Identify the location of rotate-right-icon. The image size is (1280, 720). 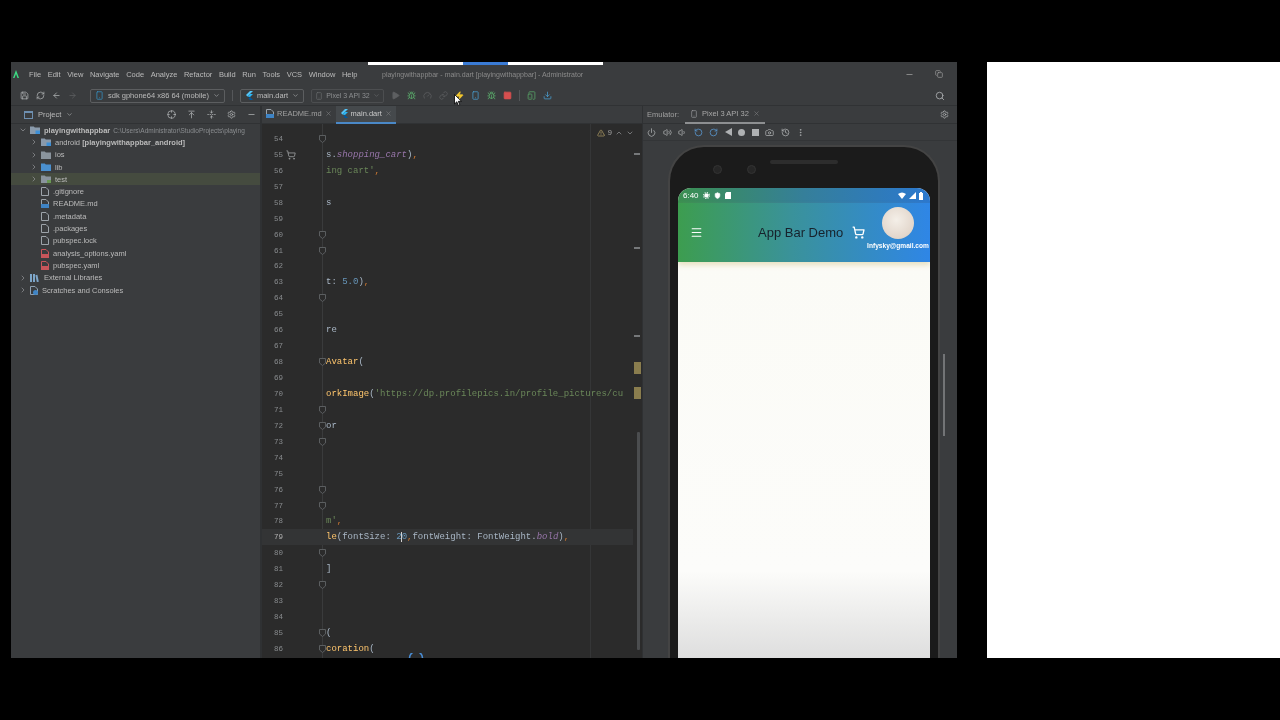
(713, 132).